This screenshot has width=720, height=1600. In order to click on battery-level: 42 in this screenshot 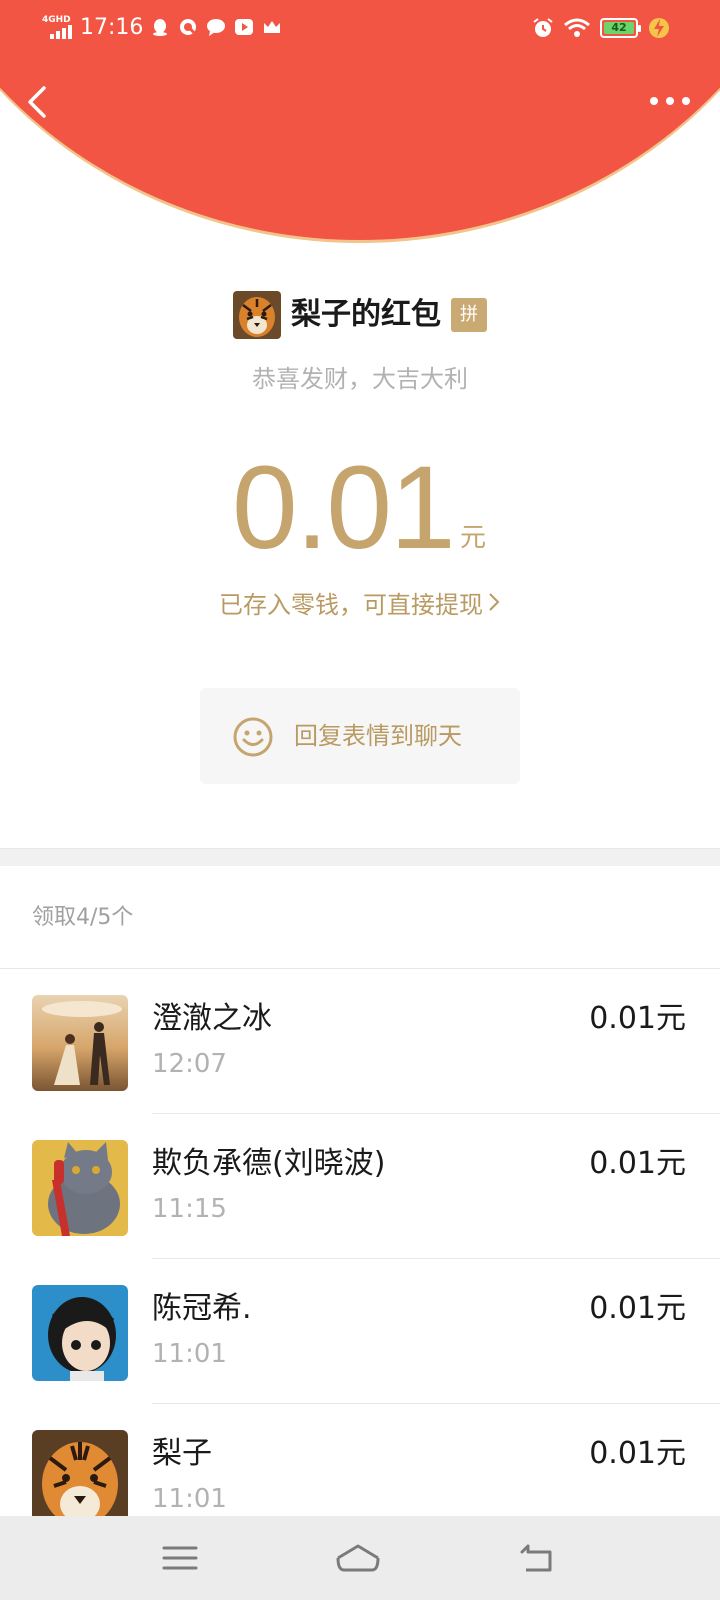, I will do `click(619, 28)`.